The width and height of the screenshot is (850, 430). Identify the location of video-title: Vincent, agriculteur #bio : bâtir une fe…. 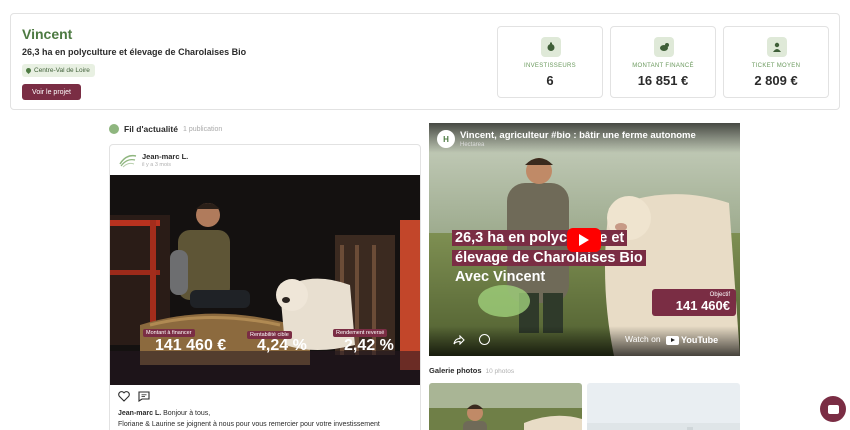
(597, 135).